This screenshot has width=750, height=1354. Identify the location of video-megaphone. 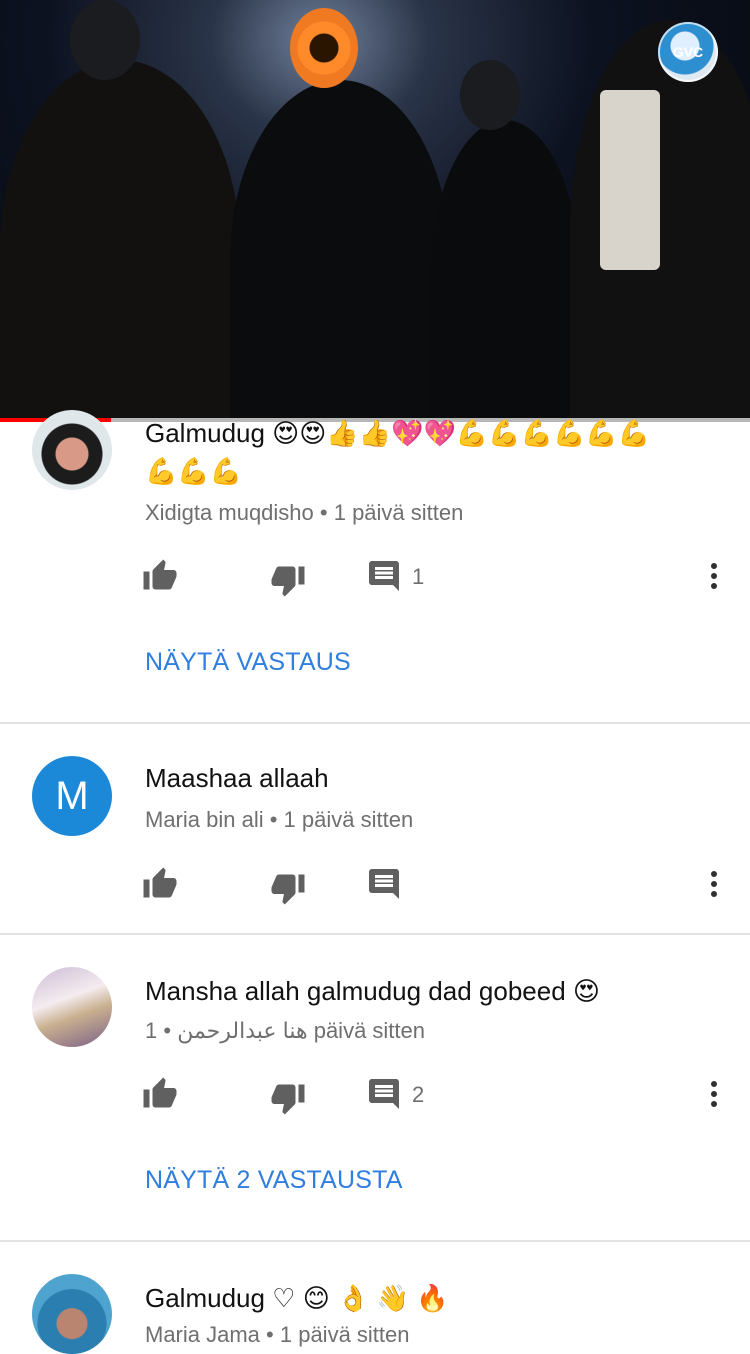
(324, 48).